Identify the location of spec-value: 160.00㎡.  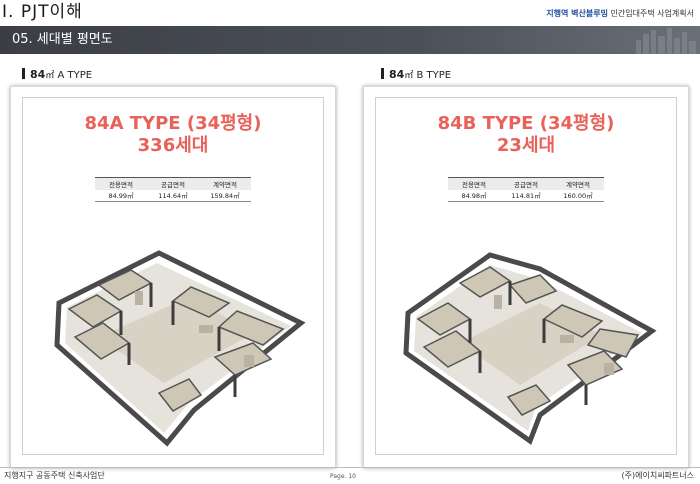
(578, 195).